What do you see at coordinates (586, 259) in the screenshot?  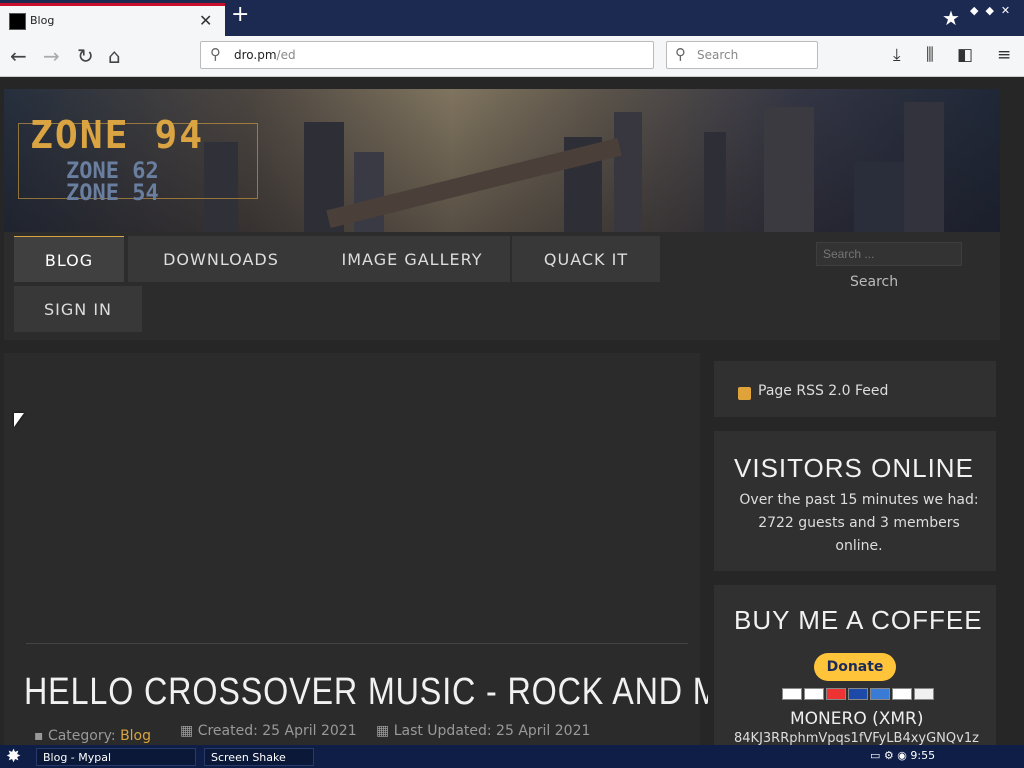 I see `menu-item-quack-it: QUACK IT` at bounding box center [586, 259].